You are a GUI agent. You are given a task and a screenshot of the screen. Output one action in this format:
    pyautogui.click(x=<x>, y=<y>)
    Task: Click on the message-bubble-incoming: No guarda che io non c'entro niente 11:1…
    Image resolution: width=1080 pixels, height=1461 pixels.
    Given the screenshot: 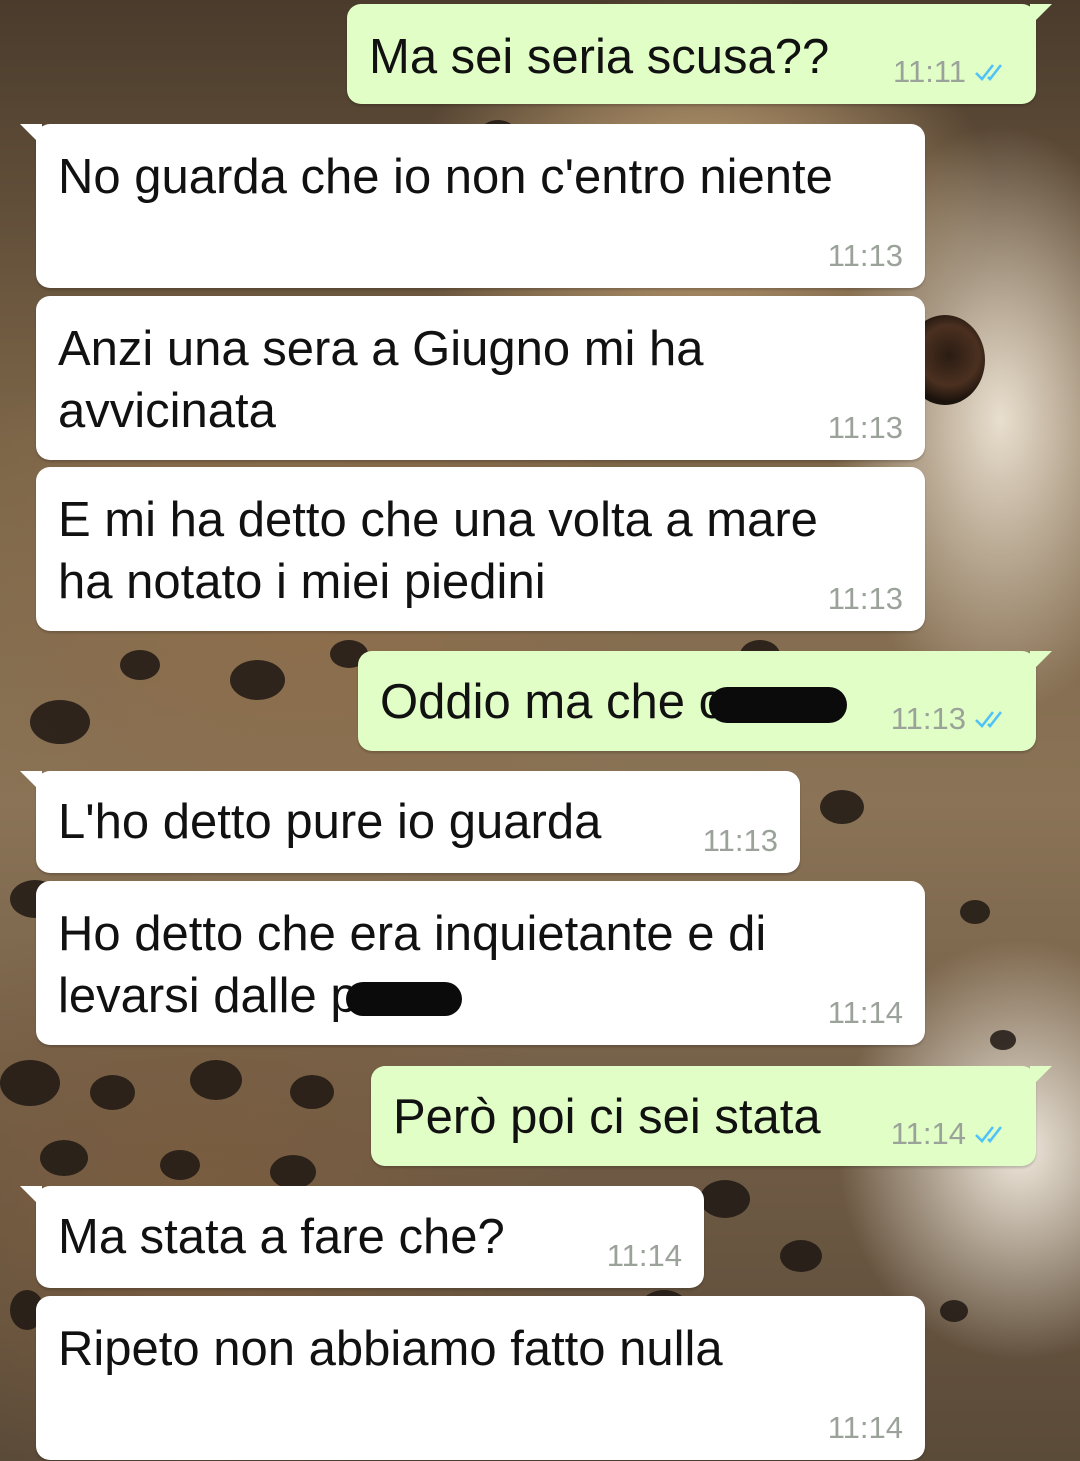 What is the action you would take?
    pyautogui.click(x=472, y=206)
    